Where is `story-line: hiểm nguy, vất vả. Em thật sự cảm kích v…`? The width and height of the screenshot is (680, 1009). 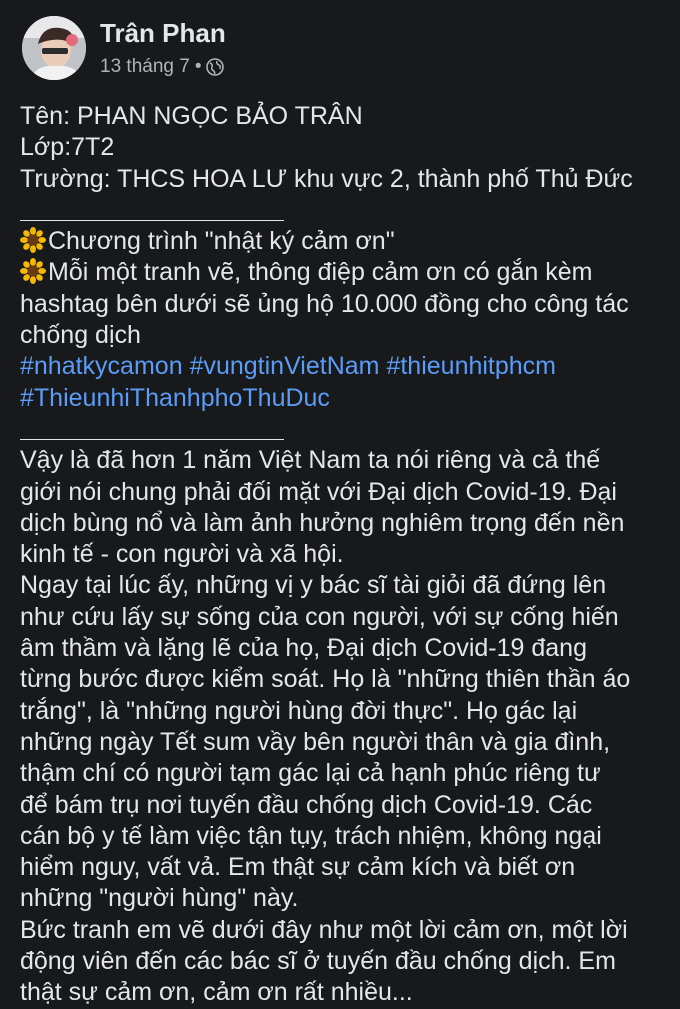
story-line: hiểm nguy, vất vả. Em thật sự cảm kích v… is located at coordinates (298, 867).